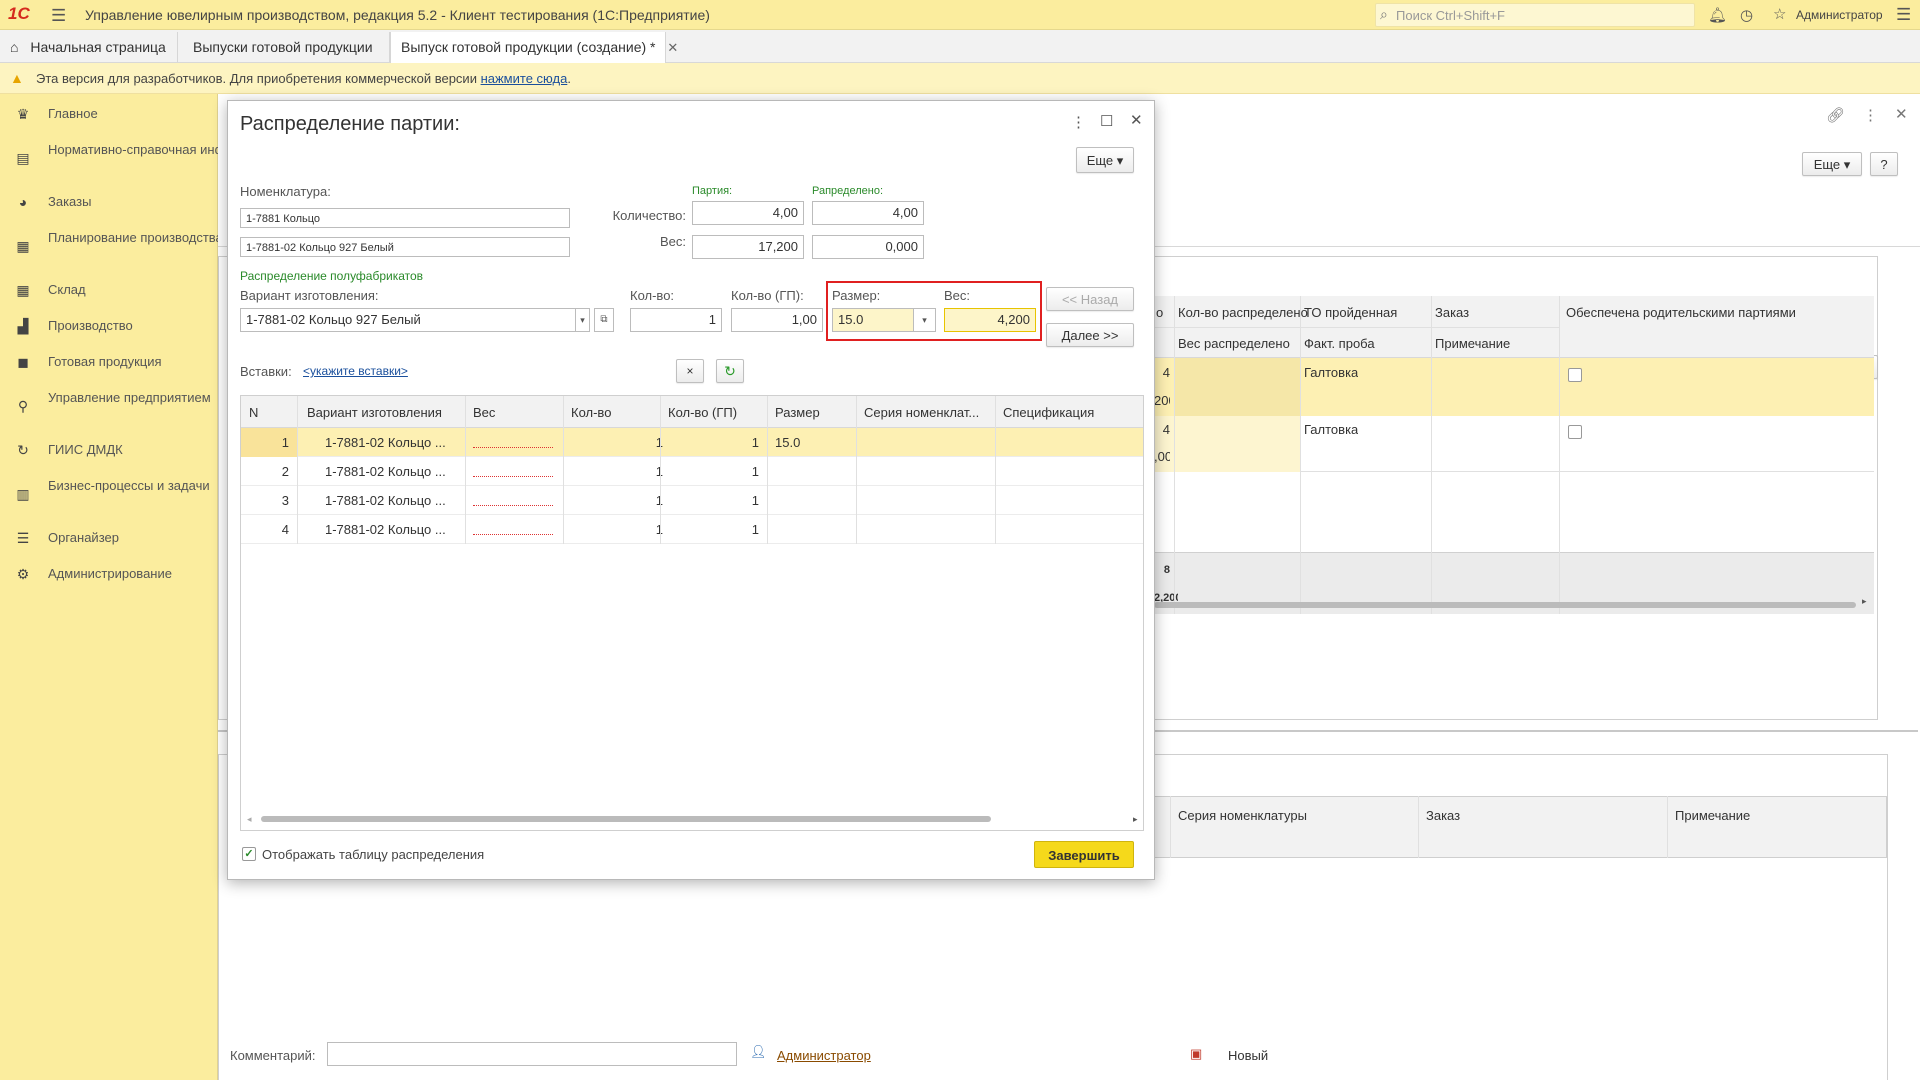  I want to click on party-qty-field: 4,00, so click(748, 213).